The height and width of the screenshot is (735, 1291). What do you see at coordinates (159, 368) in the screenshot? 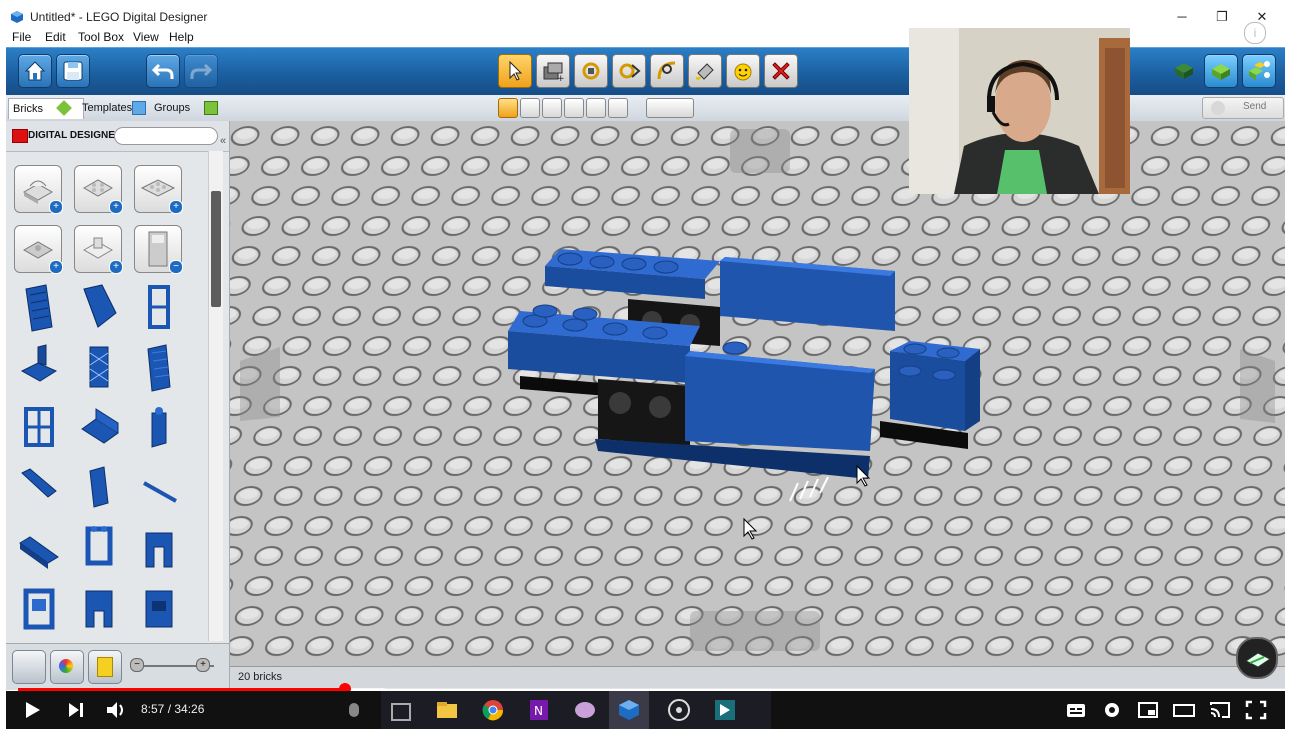
I see `part-window-glass` at bounding box center [159, 368].